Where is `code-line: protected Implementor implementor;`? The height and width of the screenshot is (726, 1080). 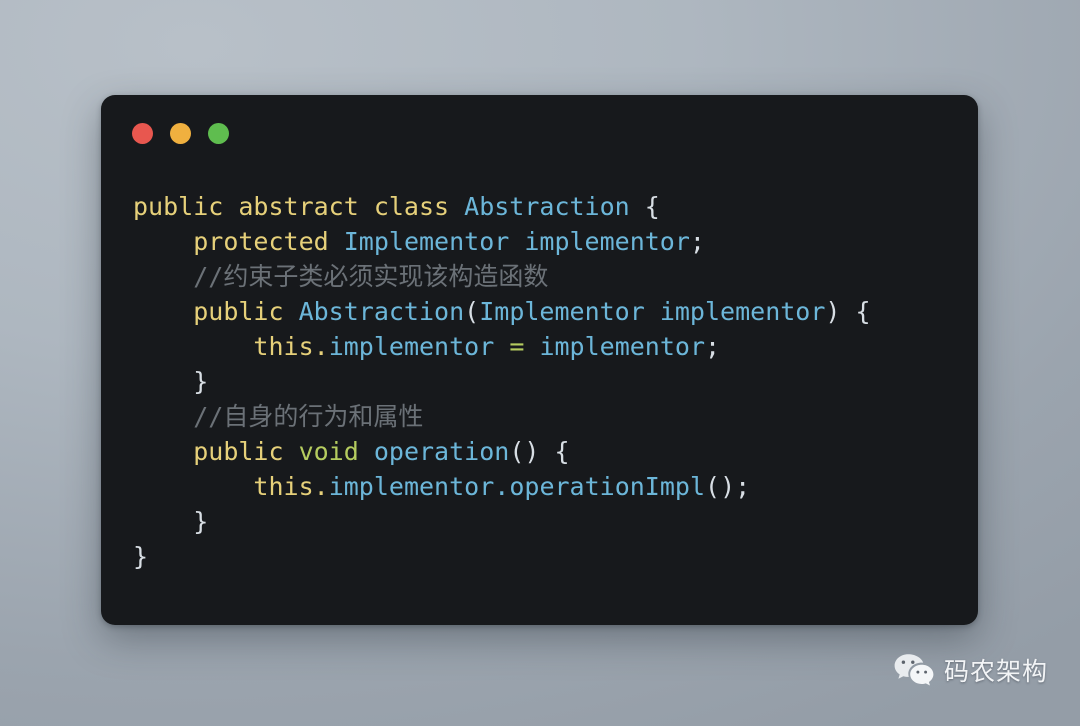 code-line: protected Implementor implementor; is located at coordinates (550, 241).